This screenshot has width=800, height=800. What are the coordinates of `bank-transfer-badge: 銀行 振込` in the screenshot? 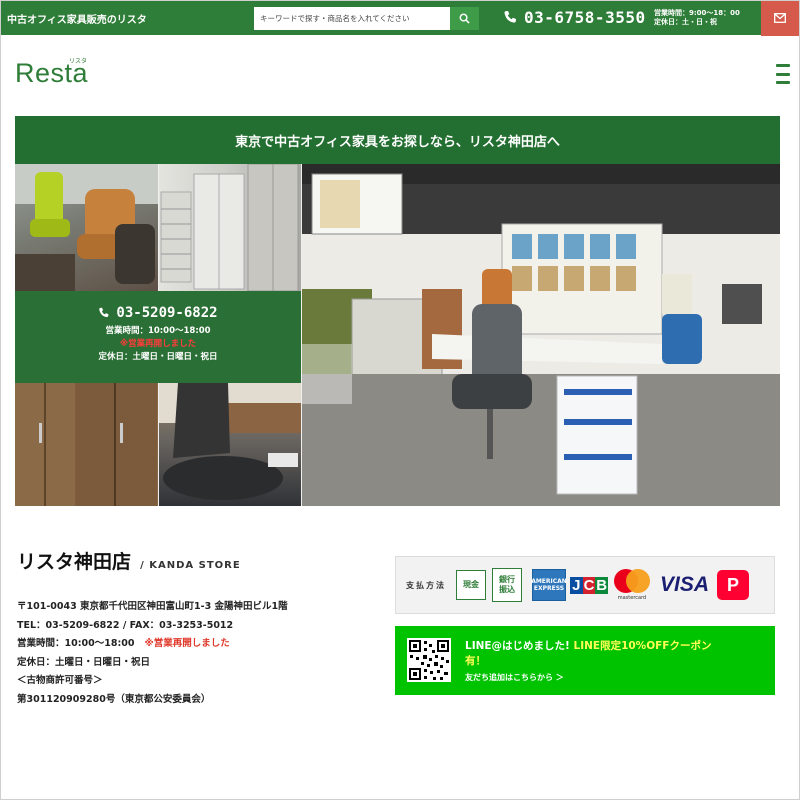 It's located at (507, 585).